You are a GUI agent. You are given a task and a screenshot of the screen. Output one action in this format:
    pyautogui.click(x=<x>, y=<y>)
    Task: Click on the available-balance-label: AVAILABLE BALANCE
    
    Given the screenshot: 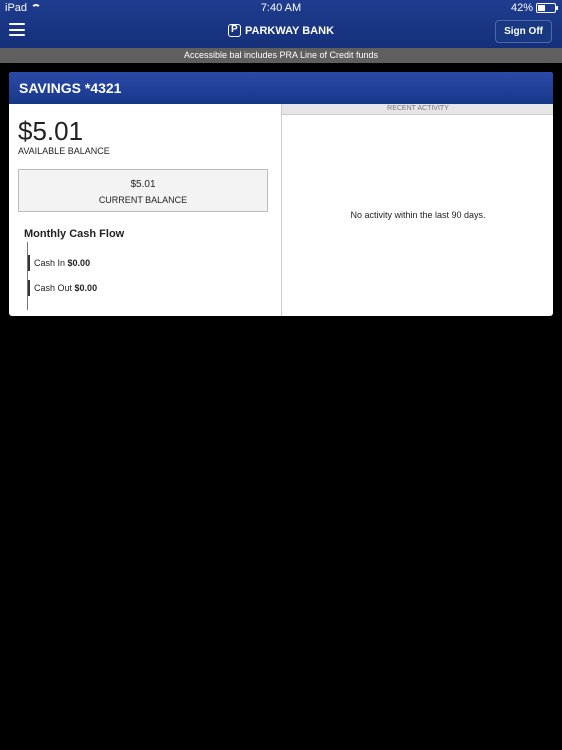 What is the action you would take?
    pyautogui.click(x=64, y=151)
    